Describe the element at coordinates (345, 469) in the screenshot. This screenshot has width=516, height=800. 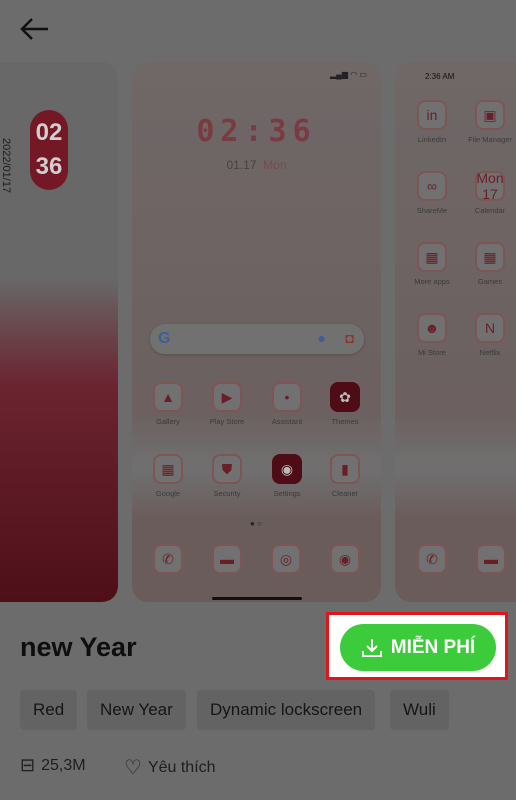
I see `cleaner-icon: ▮` at that location.